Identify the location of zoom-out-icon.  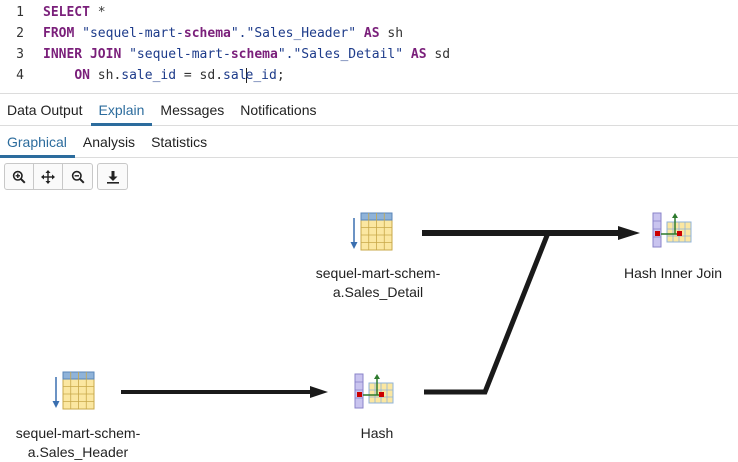
(78, 177).